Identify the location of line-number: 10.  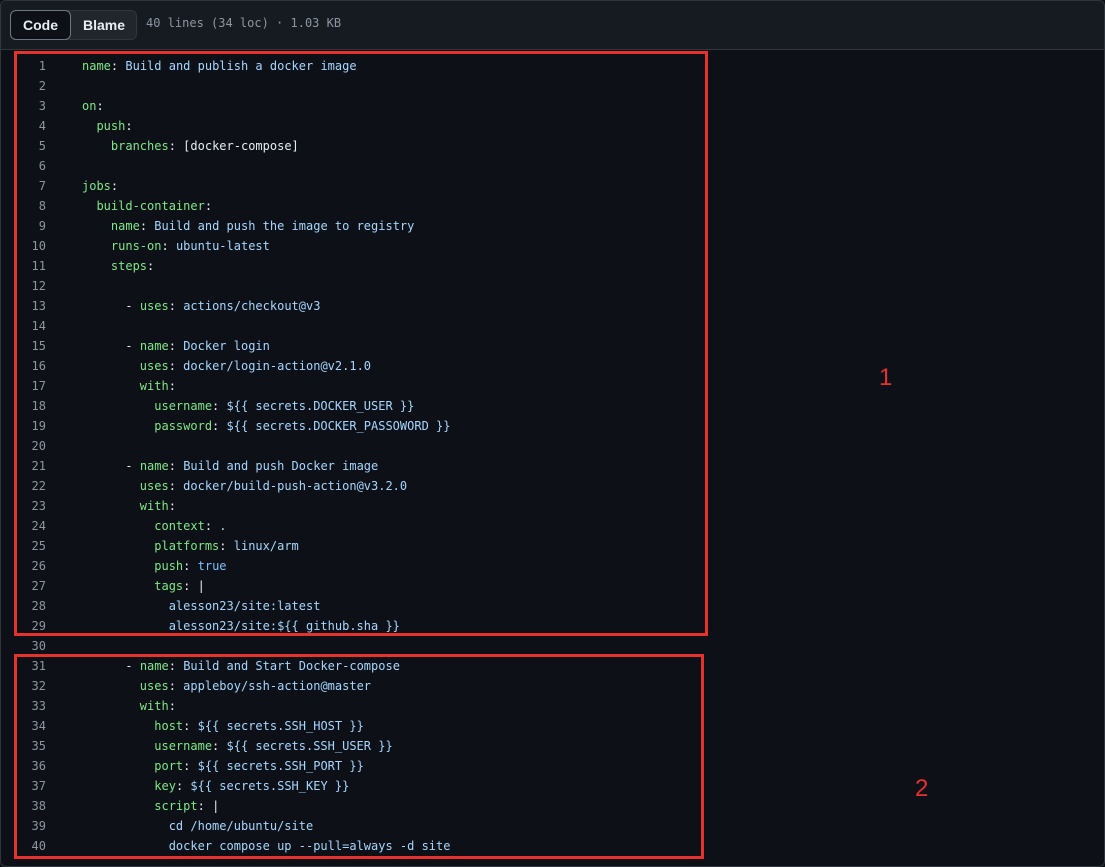
(32, 246).